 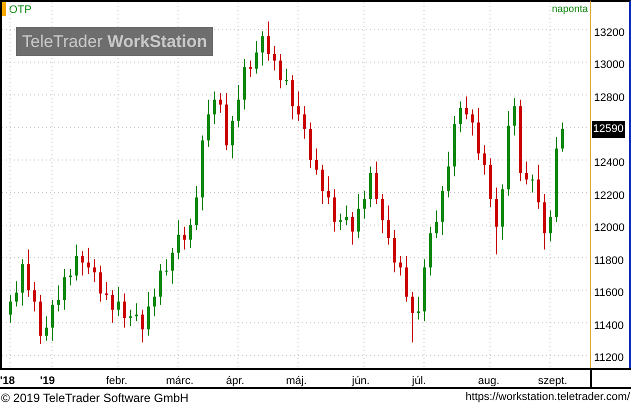 I want to click on price-tick: 12000, so click(x=609, y=228).